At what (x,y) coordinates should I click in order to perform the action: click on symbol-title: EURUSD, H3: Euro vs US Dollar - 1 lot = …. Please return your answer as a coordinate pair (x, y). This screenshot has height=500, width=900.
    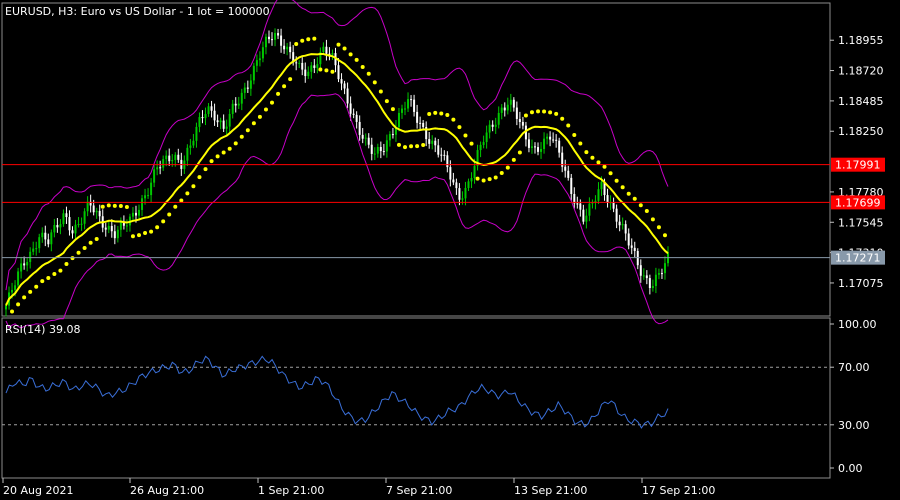
    Looking at the image, I should click on (137, 11).